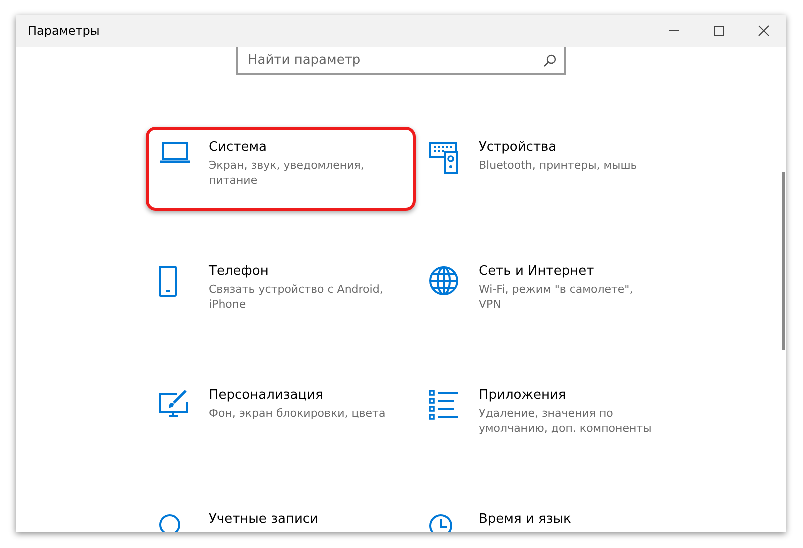  What do you see at coordinates (764, 31) in the screenshot?
I see `close-icon` at bounding box center [764, 31].